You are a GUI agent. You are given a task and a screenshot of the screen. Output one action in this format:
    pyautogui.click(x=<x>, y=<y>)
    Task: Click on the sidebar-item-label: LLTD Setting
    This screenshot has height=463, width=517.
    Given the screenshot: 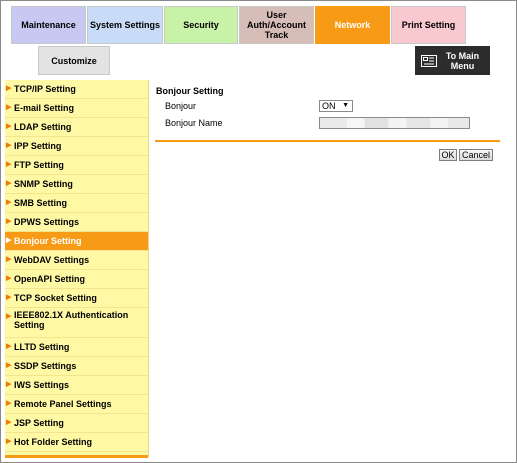 What is the action you would take?
    pyautogui.click(x=42, y=347)
    